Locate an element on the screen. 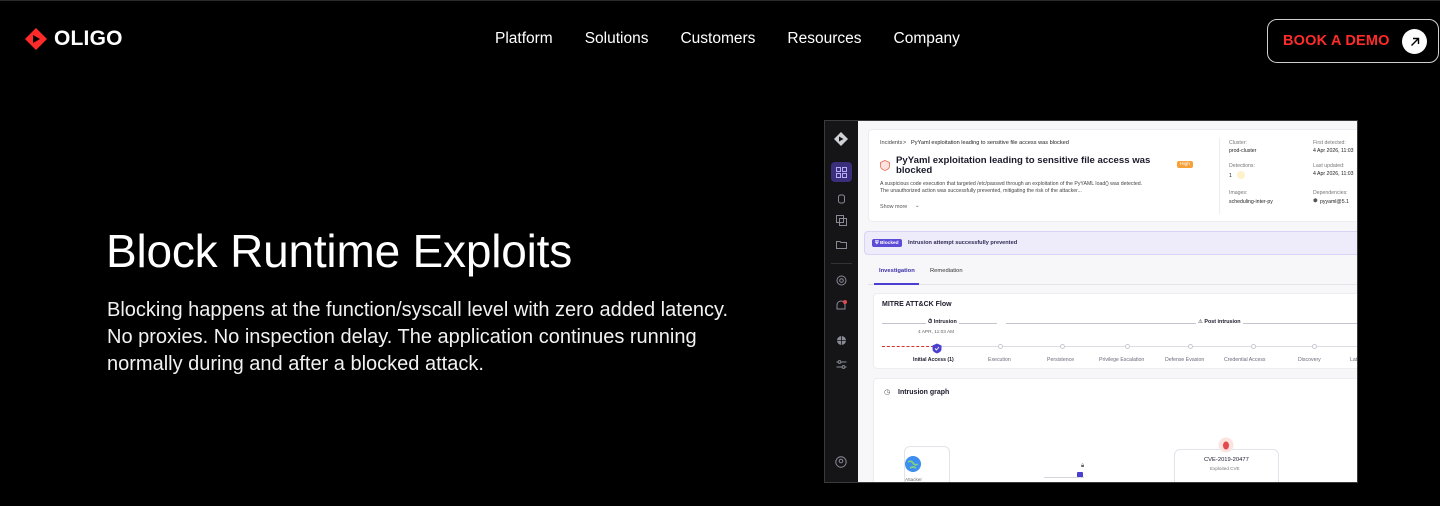  active-tab-underline is located at coordinates (896, 284).